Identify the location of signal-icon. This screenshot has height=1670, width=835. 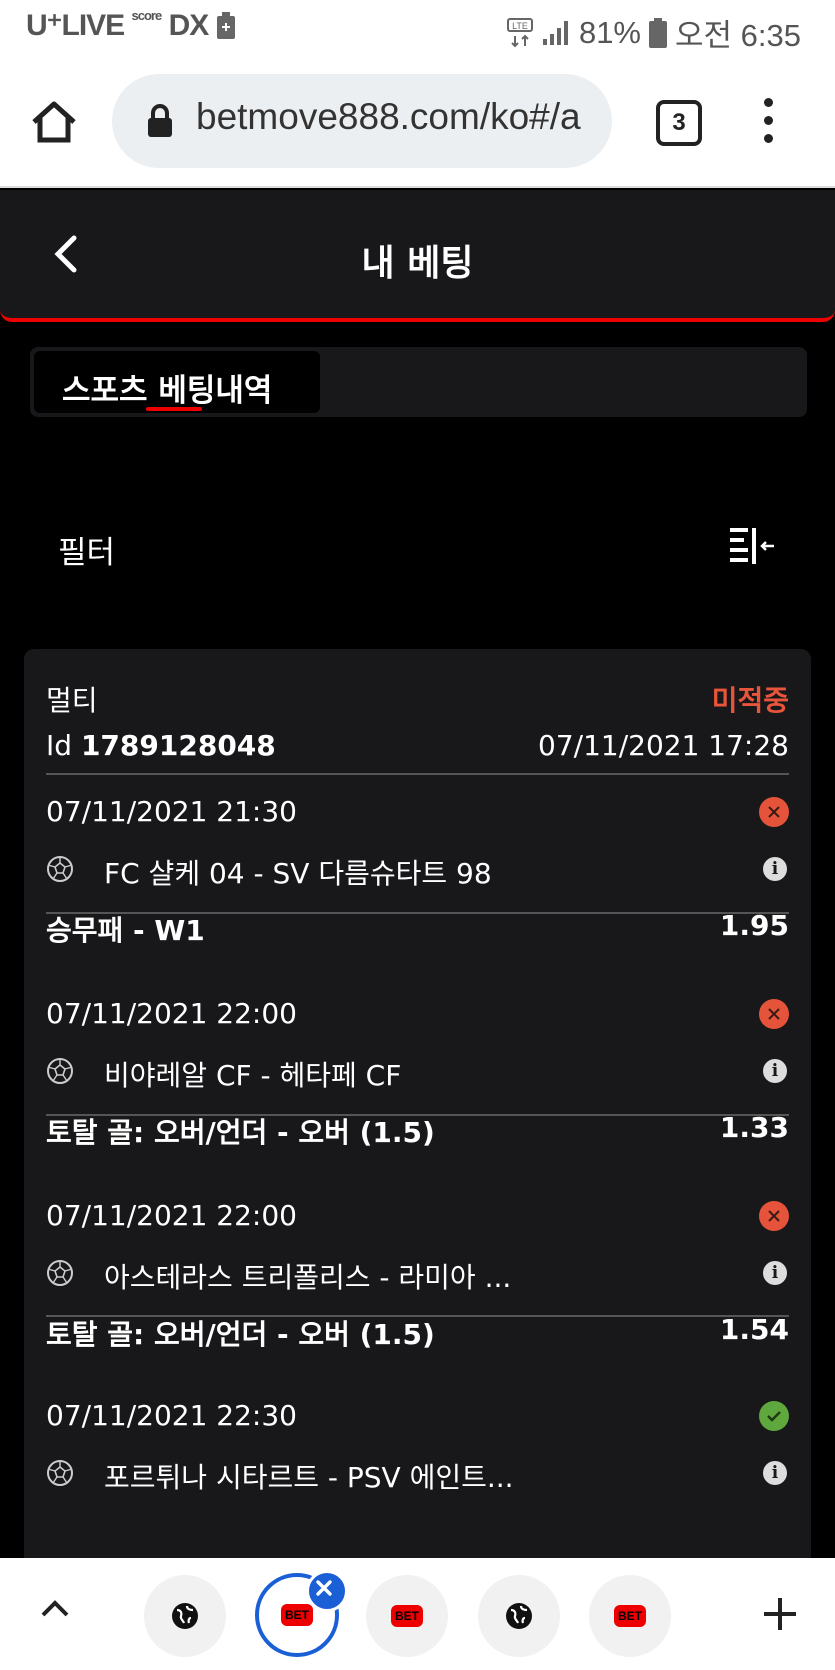
(555, 32).